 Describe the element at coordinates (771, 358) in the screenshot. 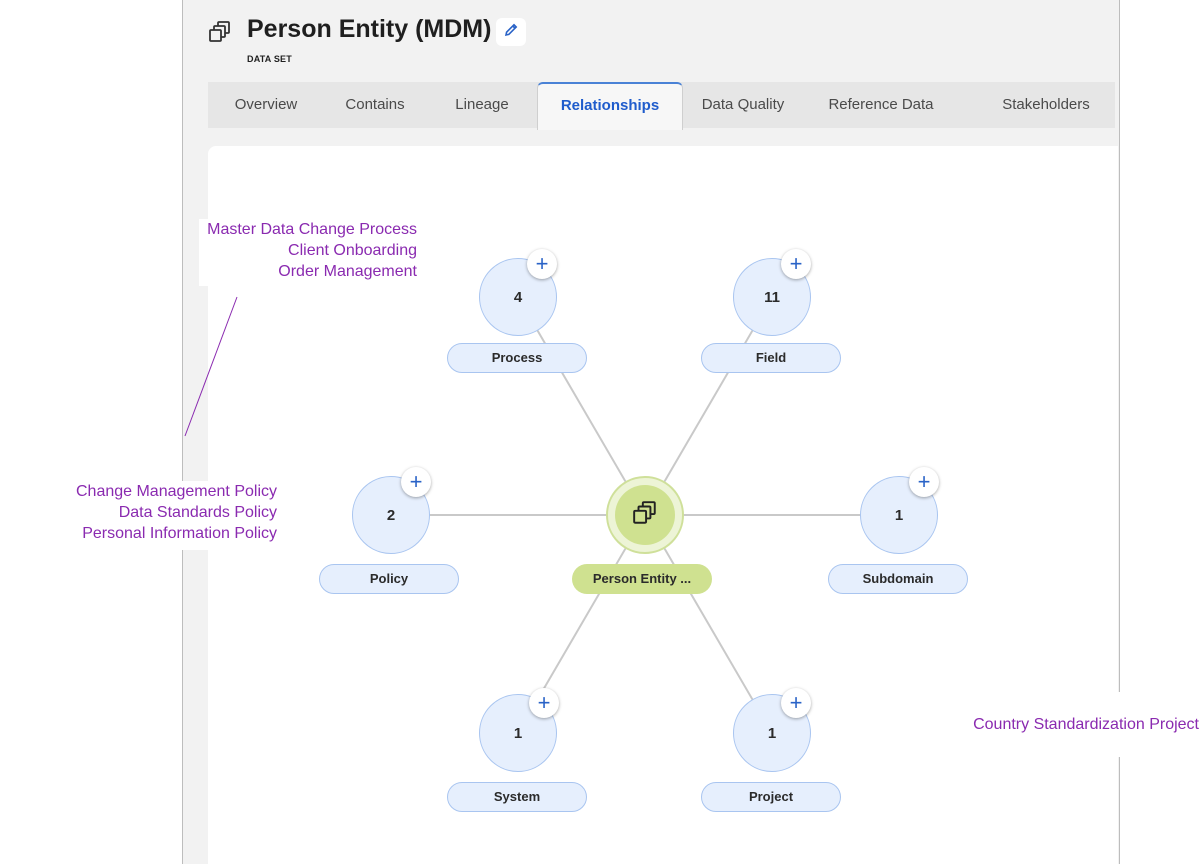

I see `node-field-label: Field` at that location.